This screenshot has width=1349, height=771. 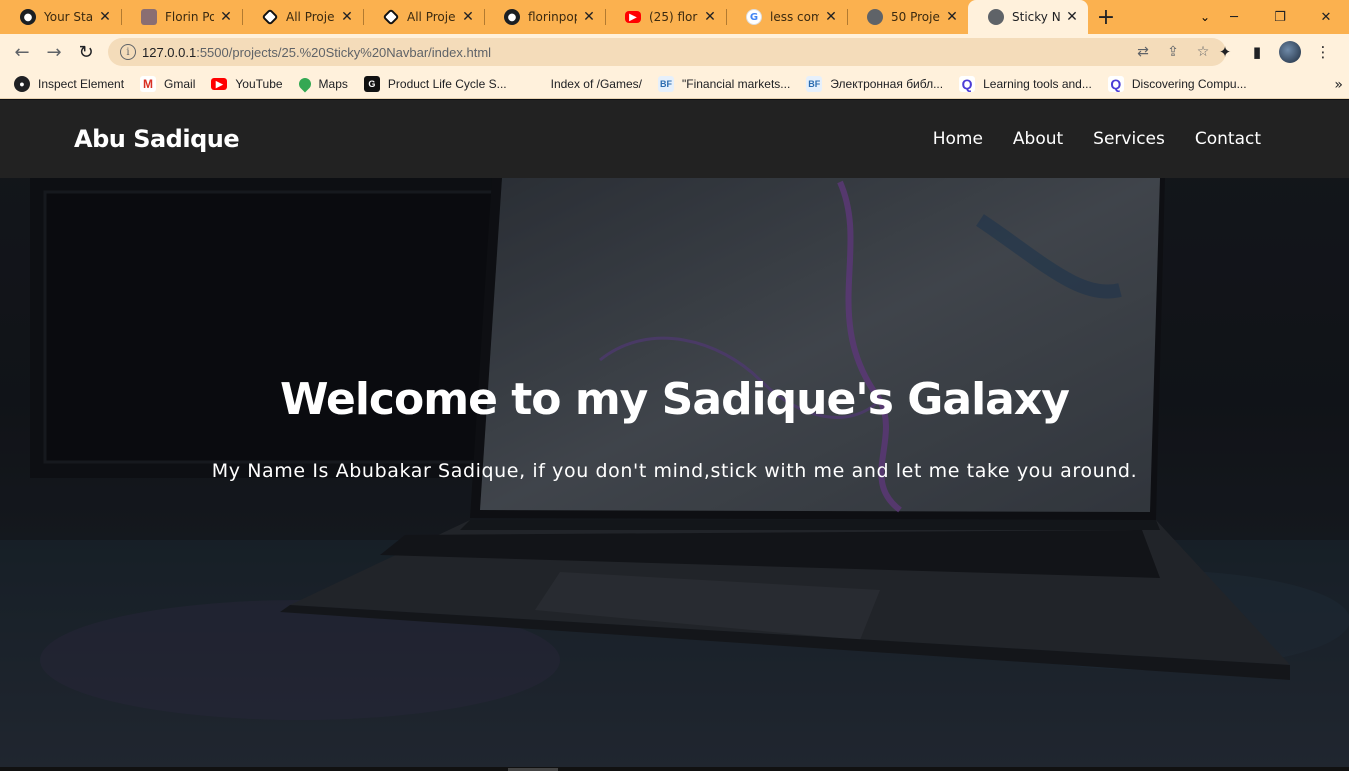 I want to click on nav-link-contact: Contact, so click(x=1228, y=139).